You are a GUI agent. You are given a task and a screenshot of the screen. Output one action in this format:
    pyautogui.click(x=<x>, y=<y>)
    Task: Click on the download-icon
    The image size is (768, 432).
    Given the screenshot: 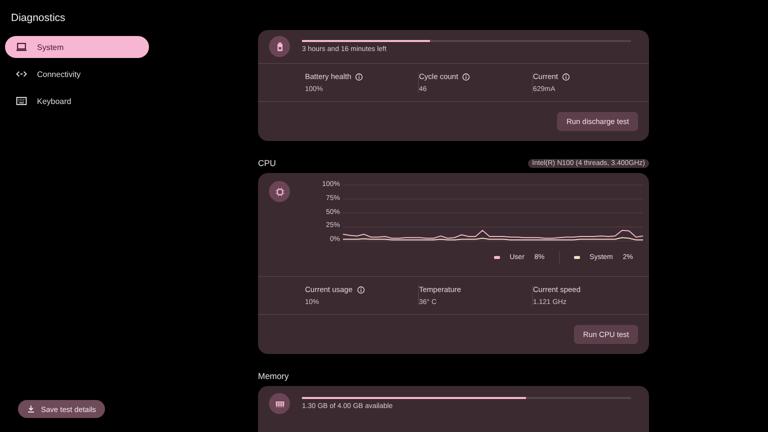 What is the action you would take?
    pyautogui.click(x=31, y=409)
    